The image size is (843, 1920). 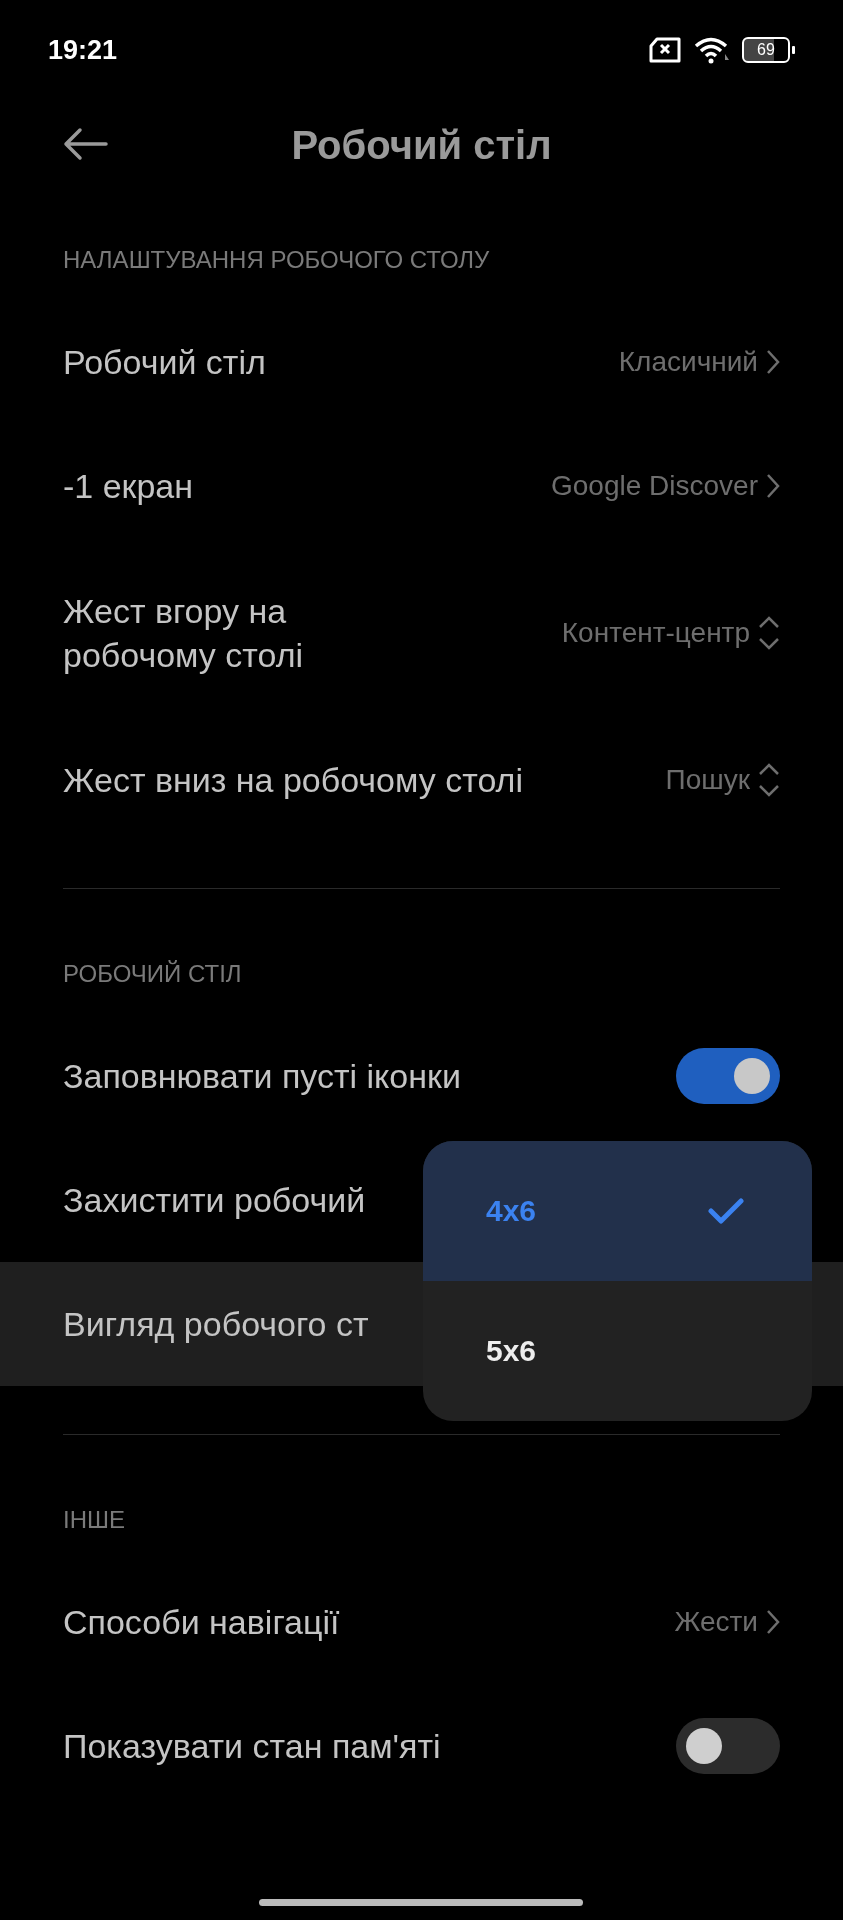 What do you see at coordinates (722, 780) in the screenshot?
I see `setting-value: Пошук` at bounding box center [722, 780].